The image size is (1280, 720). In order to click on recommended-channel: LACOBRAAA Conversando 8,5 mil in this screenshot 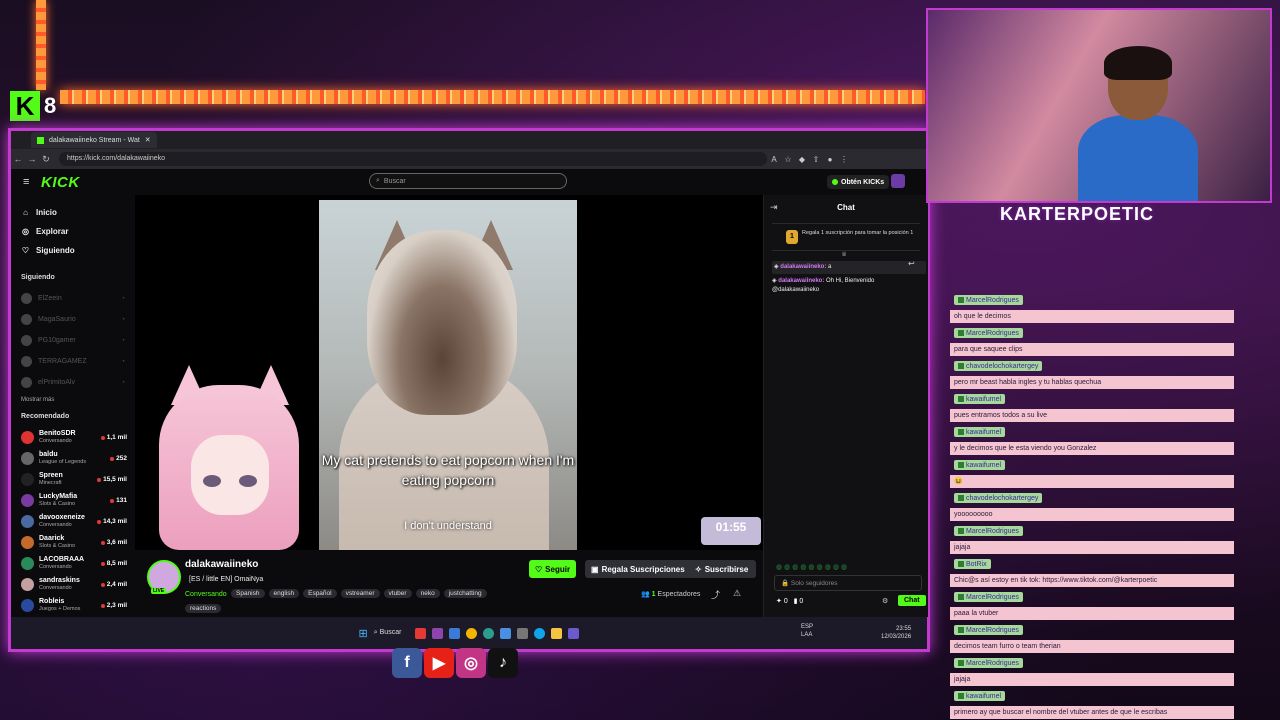, I will do `click(72, 563)`.